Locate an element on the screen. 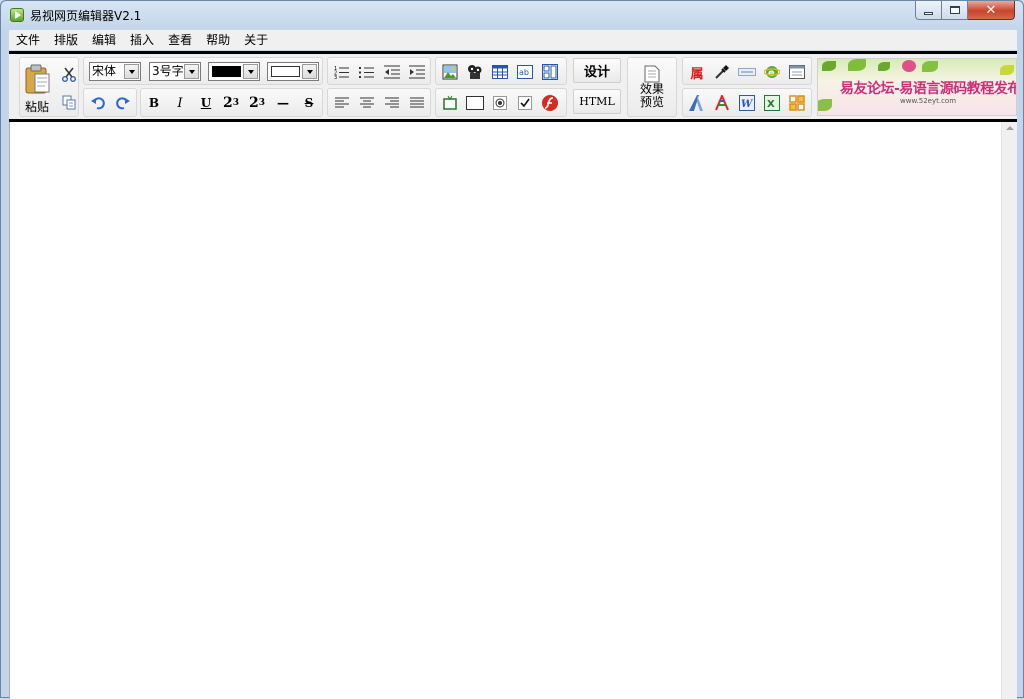 The height and width of the screenshot is (699, 1024). menu-view: 查看 is located at coordinates (180, 40).